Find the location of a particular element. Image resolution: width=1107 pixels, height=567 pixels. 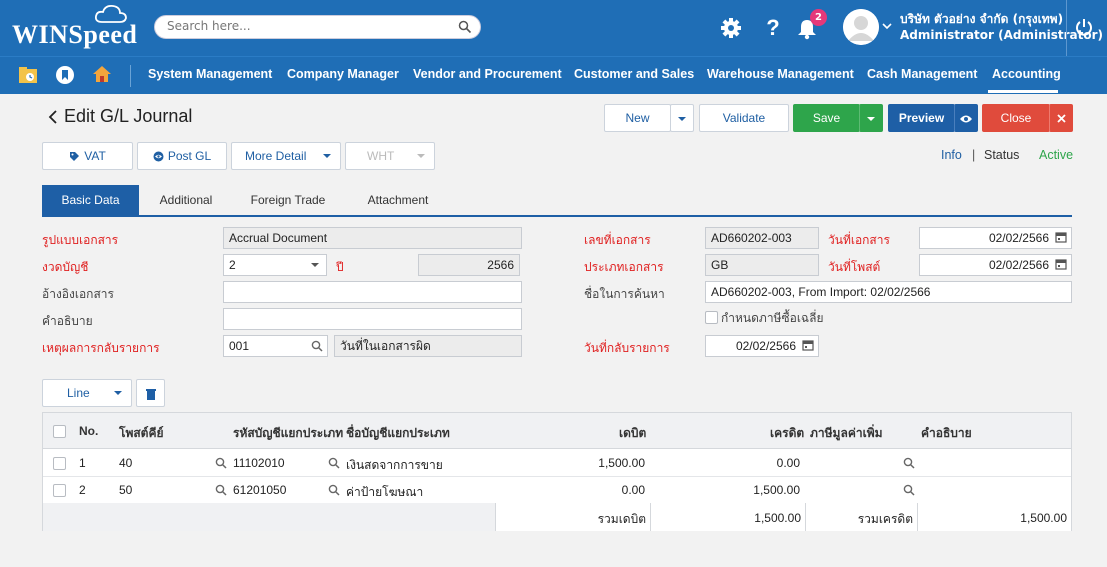

table-row: 2 50 61201050 ค่าป้ายโฆษณา 0.00 1,500.00 is located at coordinates (557, 490).